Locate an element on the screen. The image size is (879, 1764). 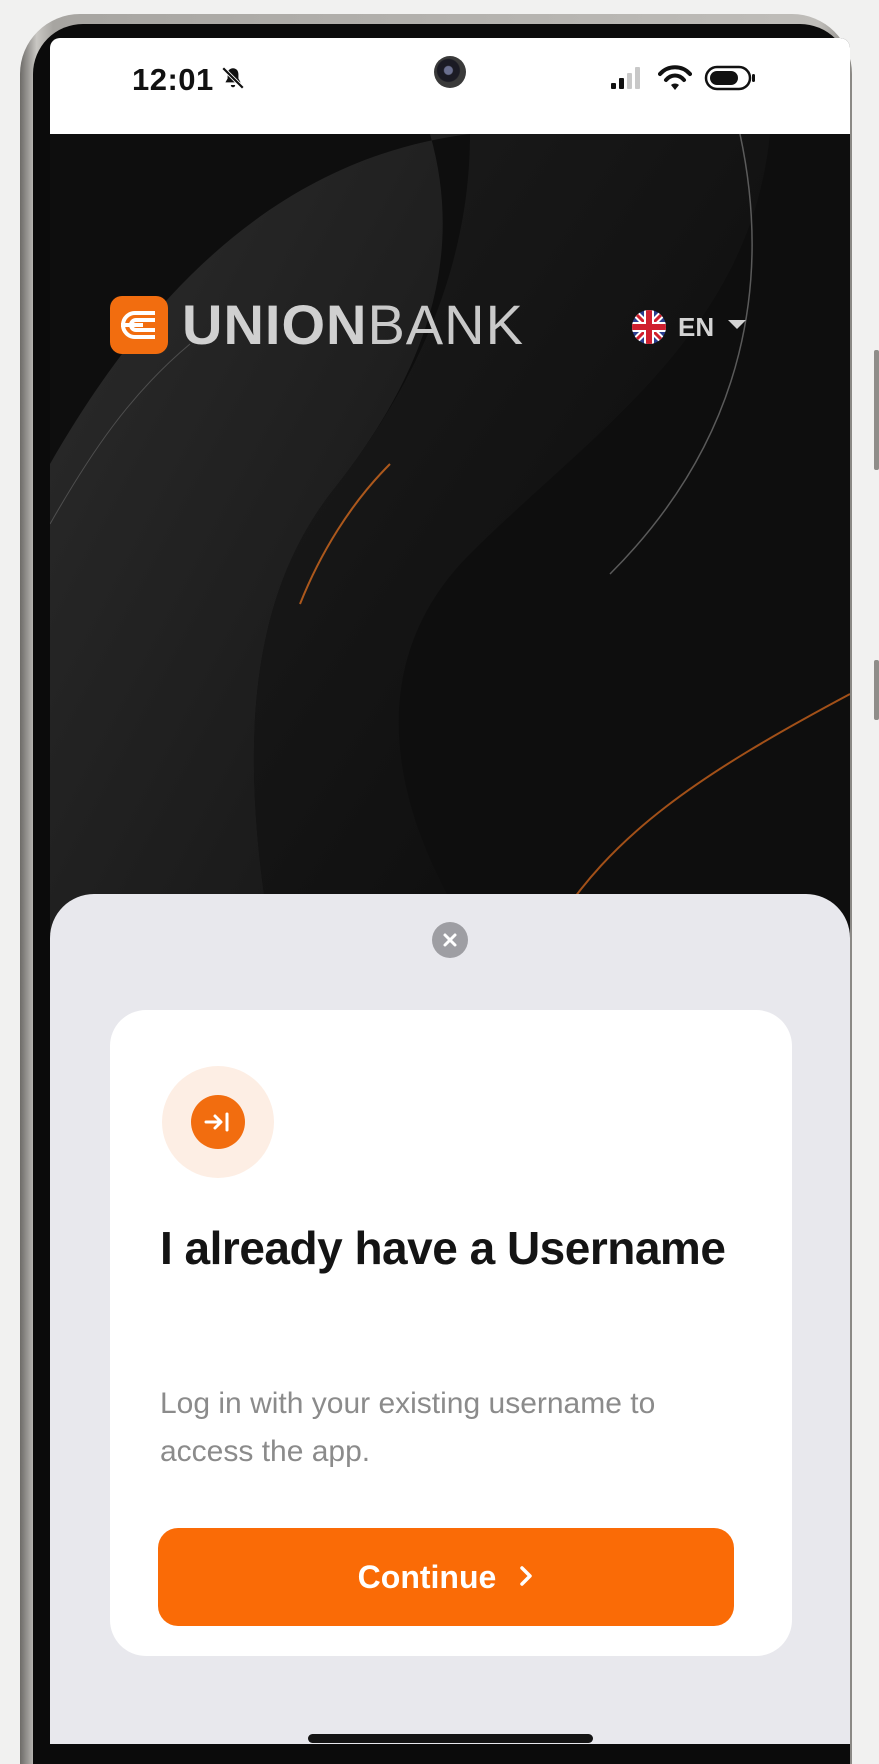
brand-bold: UNION is located at coordinates (275, 324).